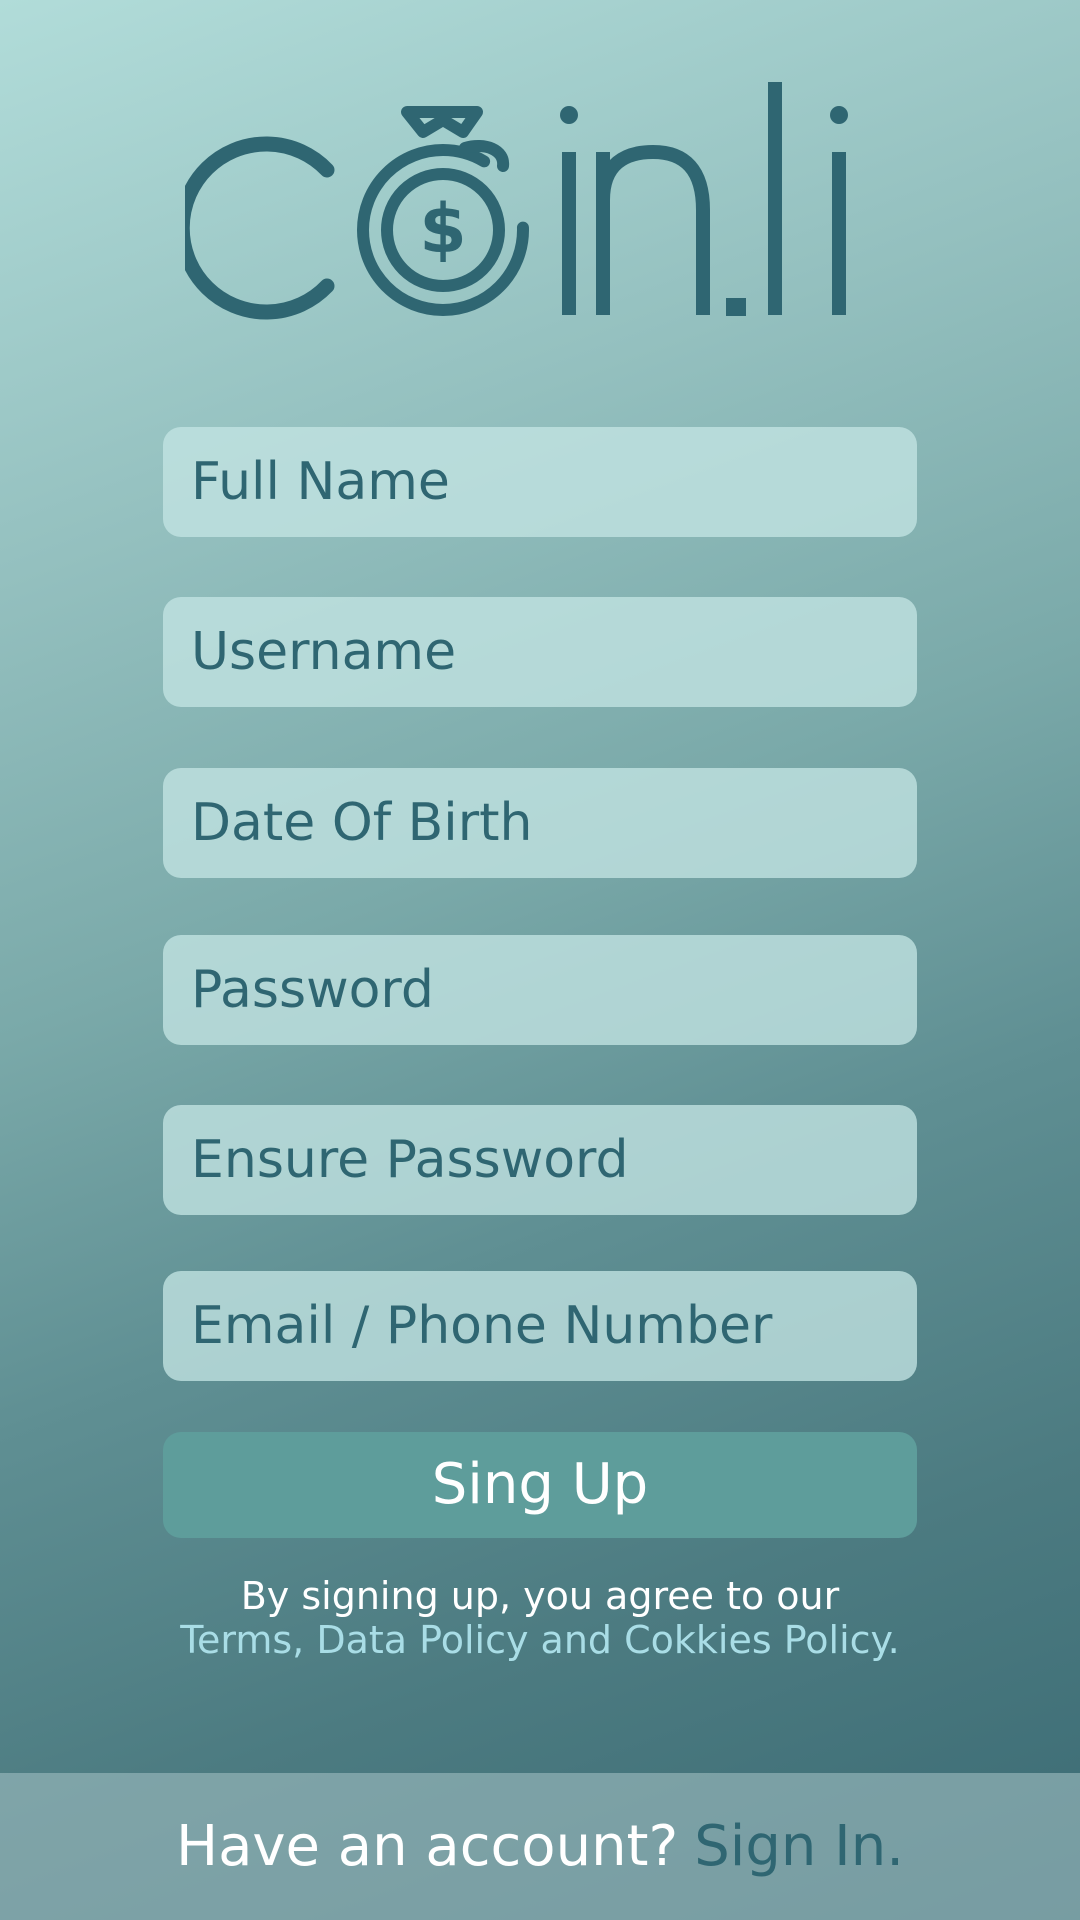  I want to click on terms-policy-link: Terms, Data Policy and Cokkies Policy, so click(533, 1640).